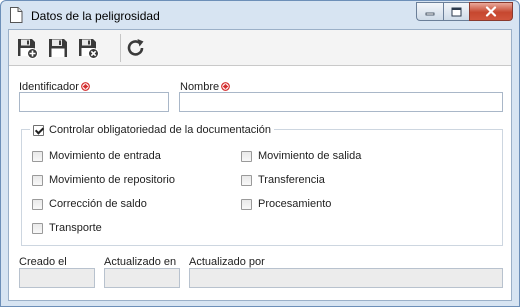 The image size is (520, 307). I want to click on refresh-icon, so click(136, 48).